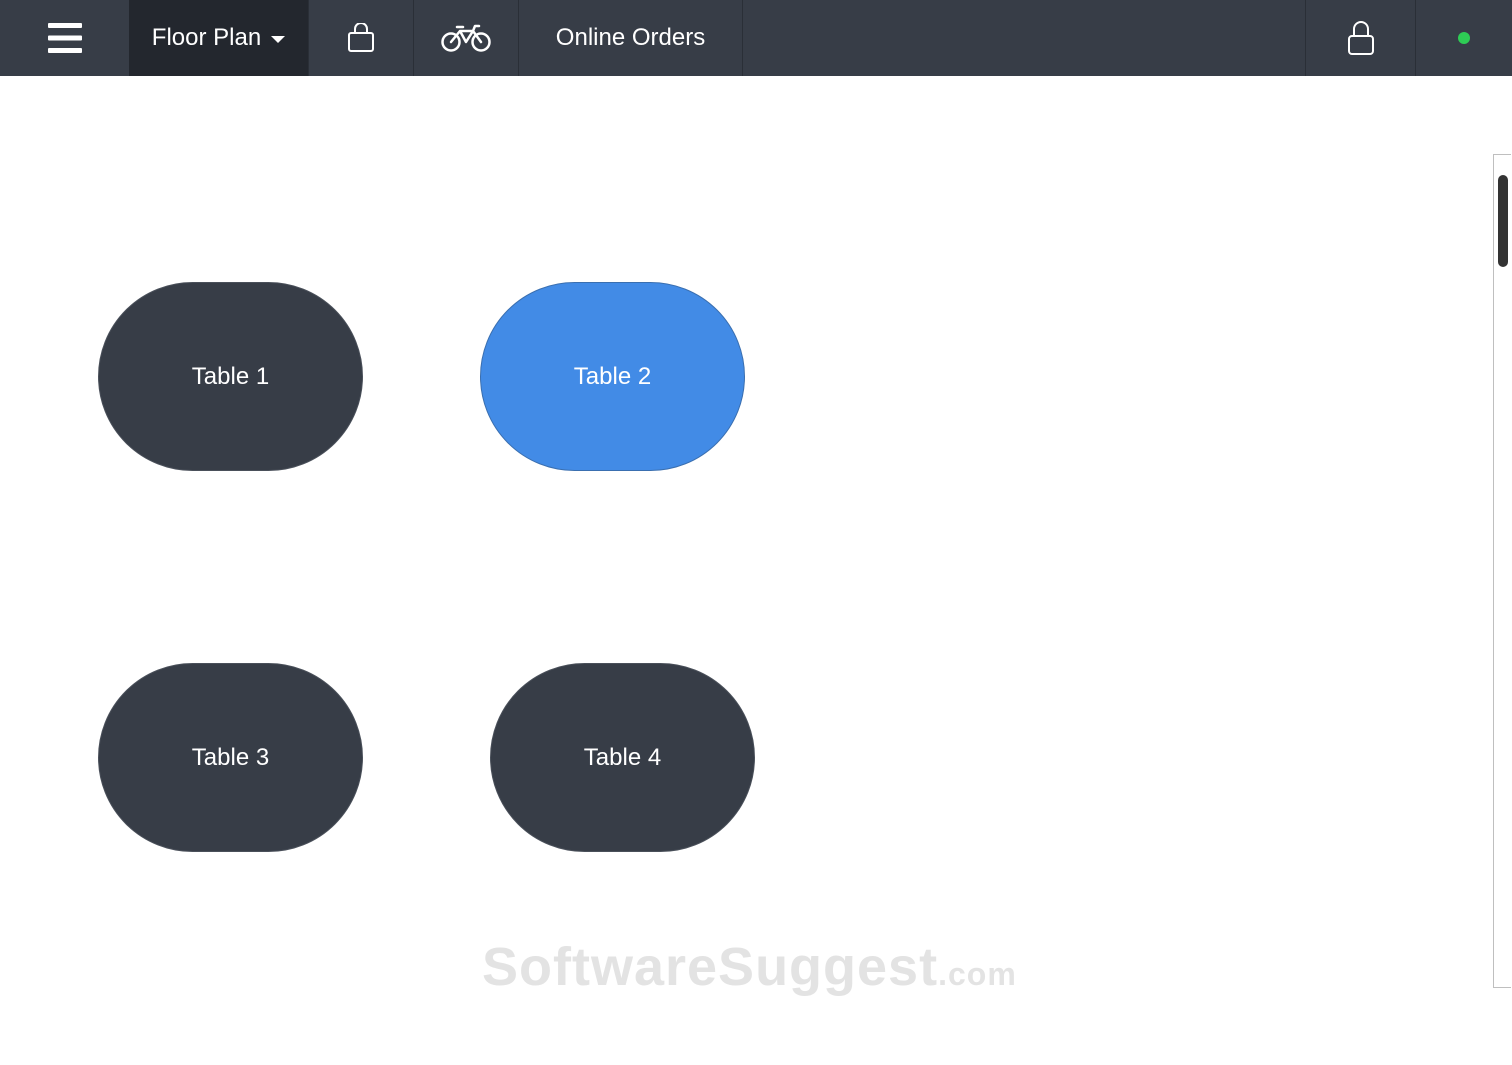 The height and width of the screenshot is (1065, 1512). I want to click on caret-down-icon, so click(278, 39).